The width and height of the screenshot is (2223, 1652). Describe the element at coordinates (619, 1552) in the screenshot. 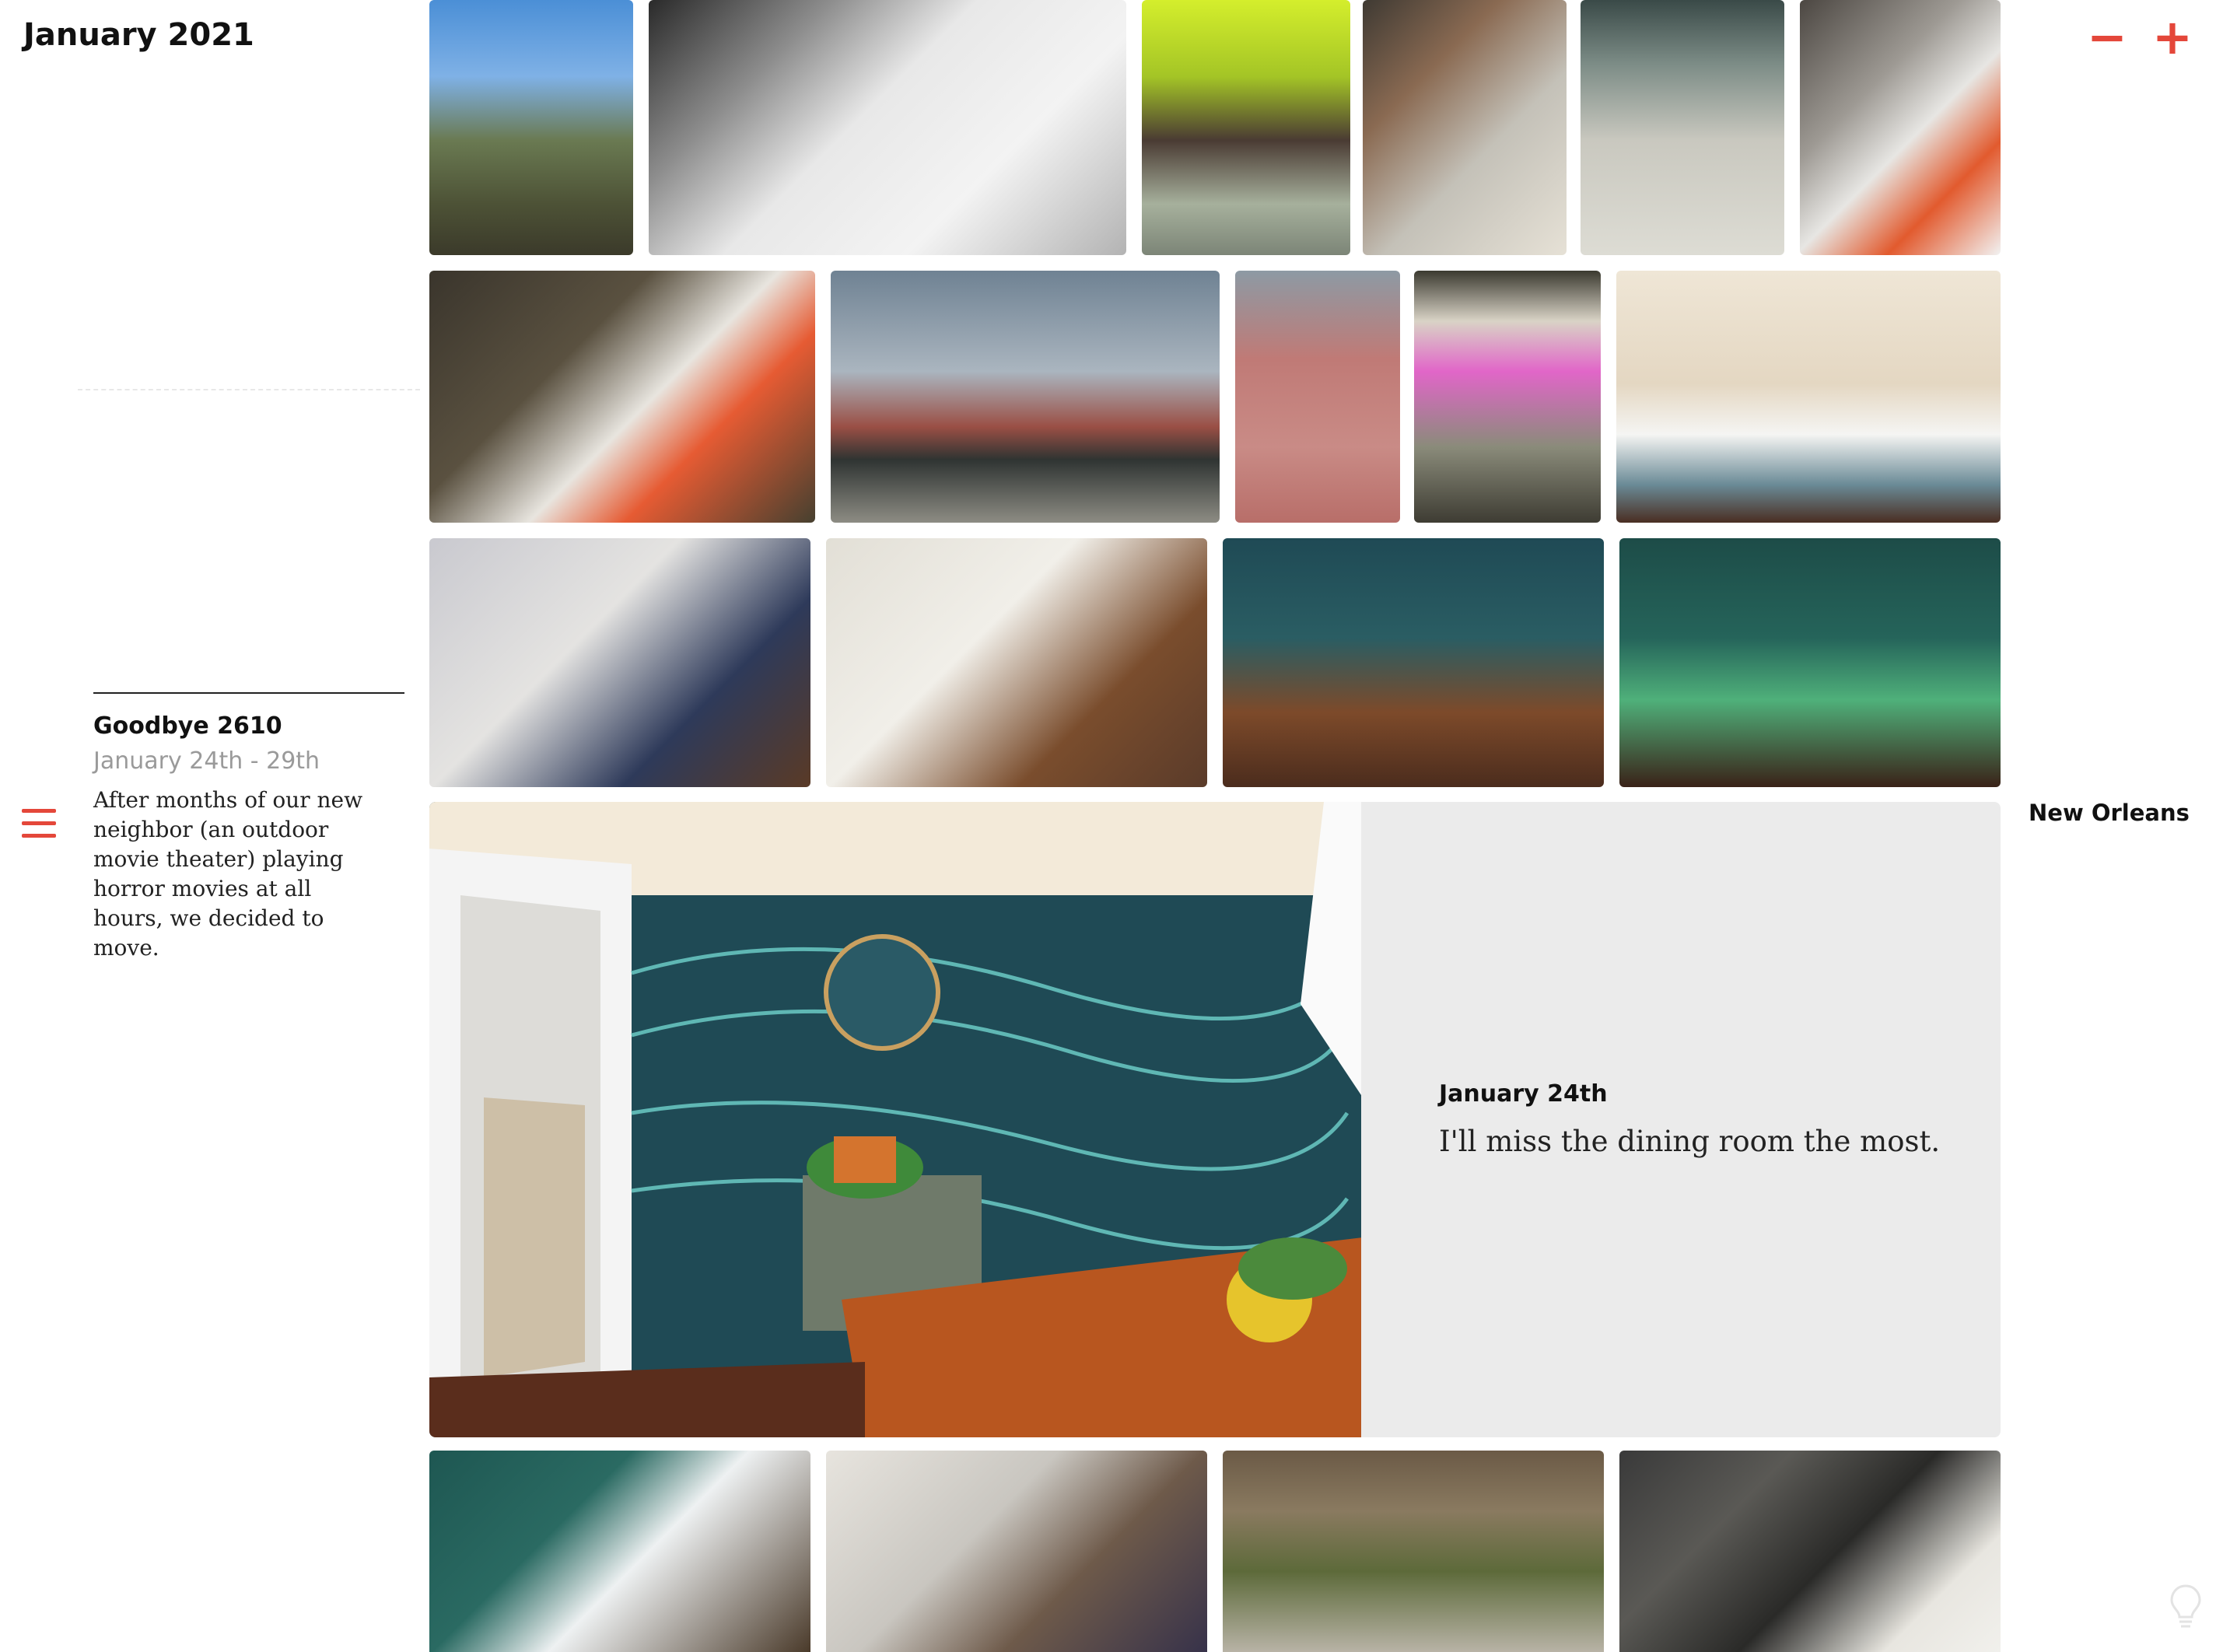

I see `photo-teal-window-room` at that location.